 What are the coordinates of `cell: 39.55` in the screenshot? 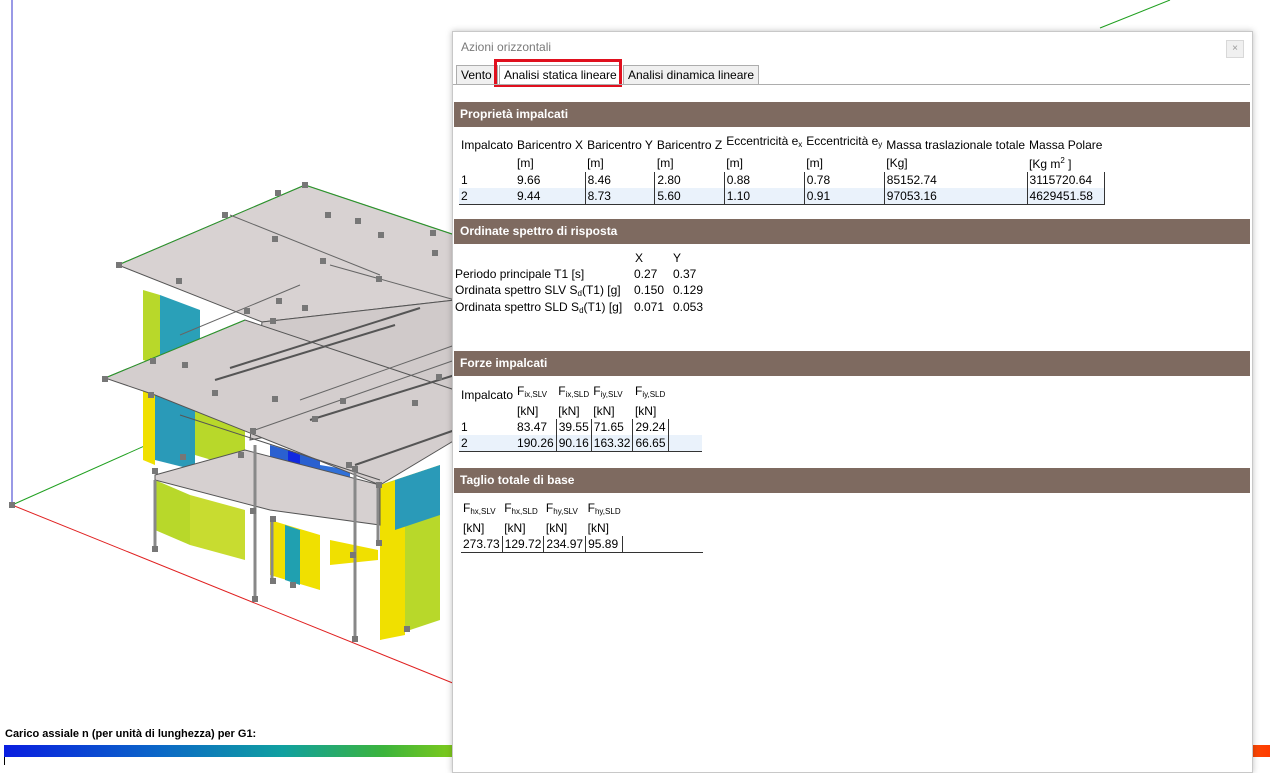 It's located at (574, 427).